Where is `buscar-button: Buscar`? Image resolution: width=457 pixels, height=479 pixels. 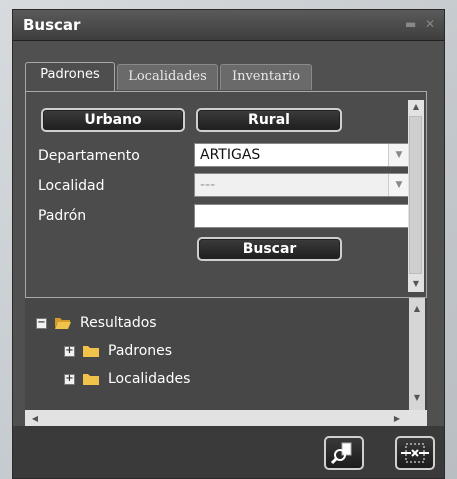 buscar-button: Buscar is located at coordinates (269, 249).